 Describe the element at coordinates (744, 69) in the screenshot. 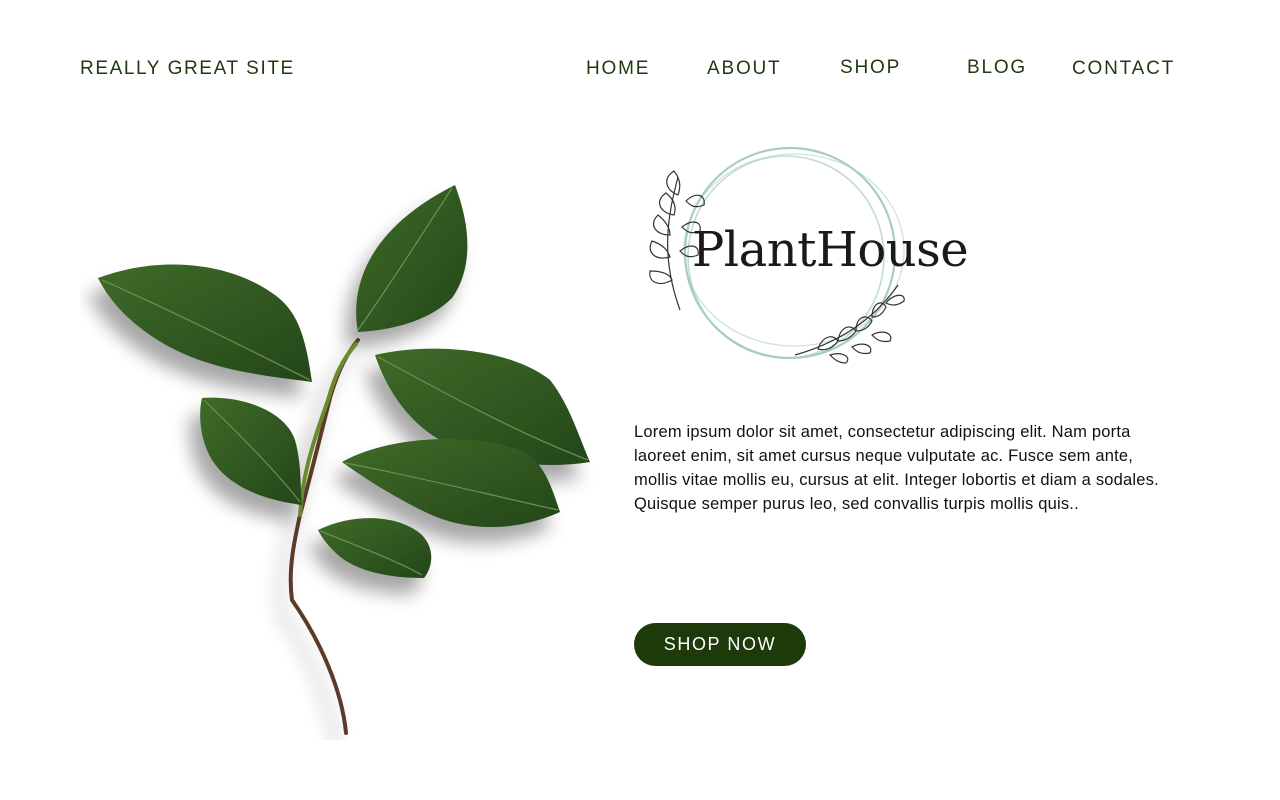

I see `nav-about: ABOUT` at that location.